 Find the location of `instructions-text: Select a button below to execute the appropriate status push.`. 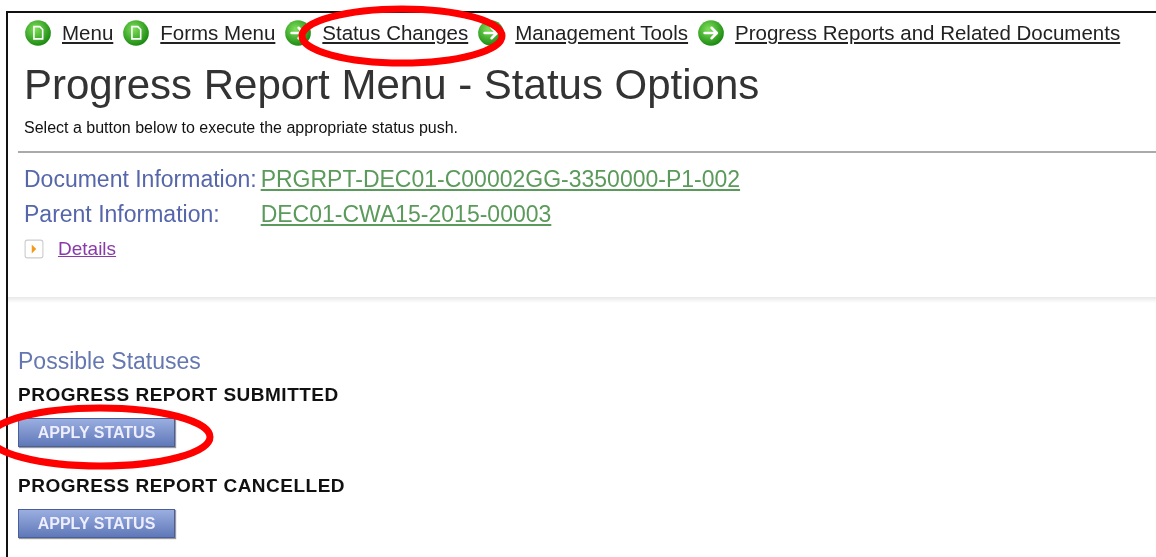

instructions-text: Select a button below to execute the appropriate status push. is located at coordinates (242, 128).